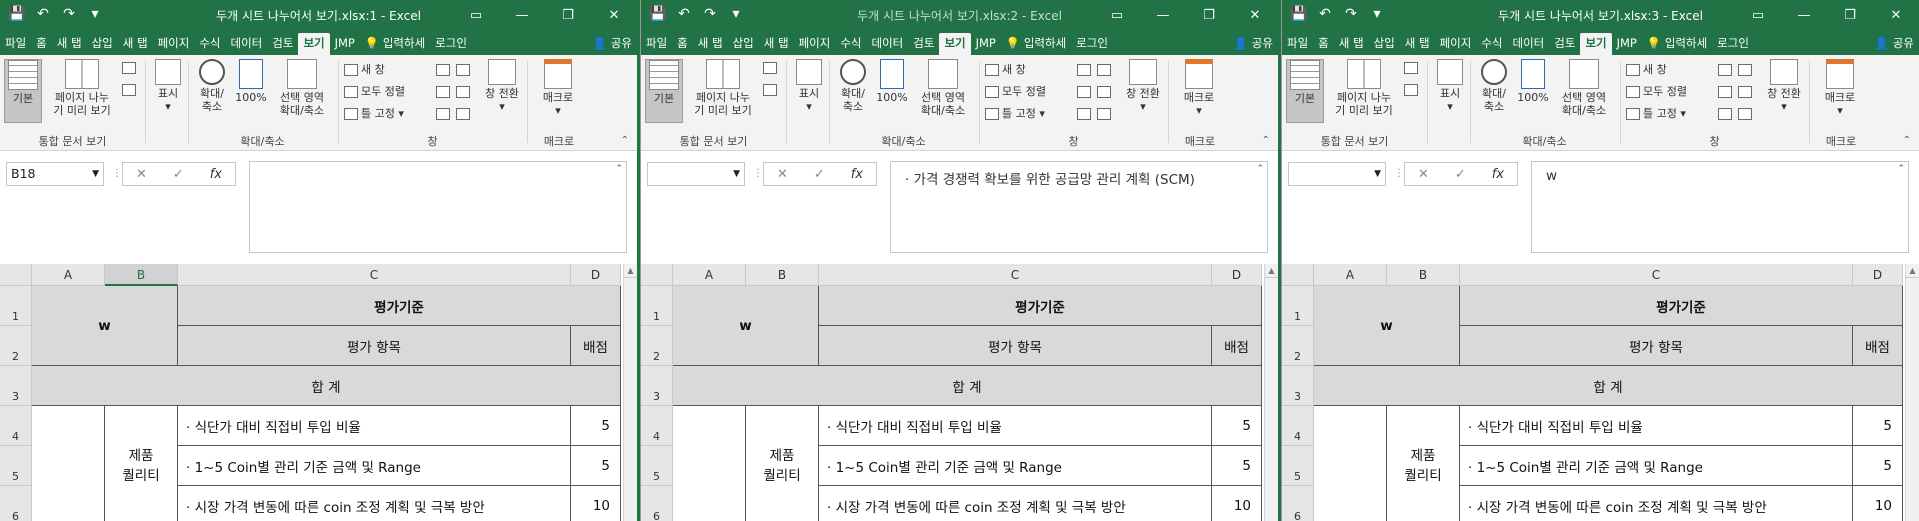  I want to click on row-header-2: 2, so click(1298, 346).